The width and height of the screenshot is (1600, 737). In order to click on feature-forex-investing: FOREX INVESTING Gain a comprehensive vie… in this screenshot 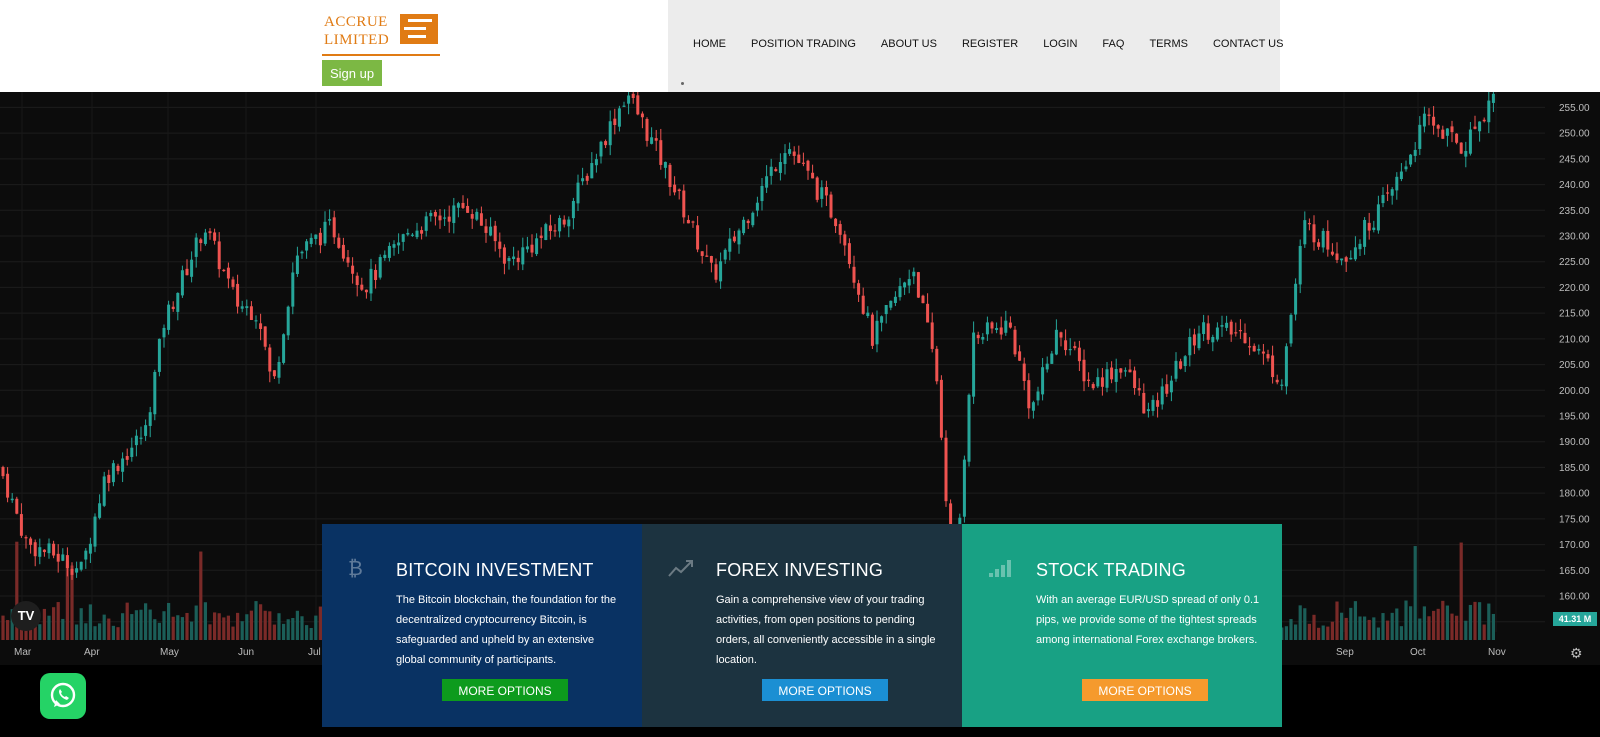, I will do `click(802, 625)`.